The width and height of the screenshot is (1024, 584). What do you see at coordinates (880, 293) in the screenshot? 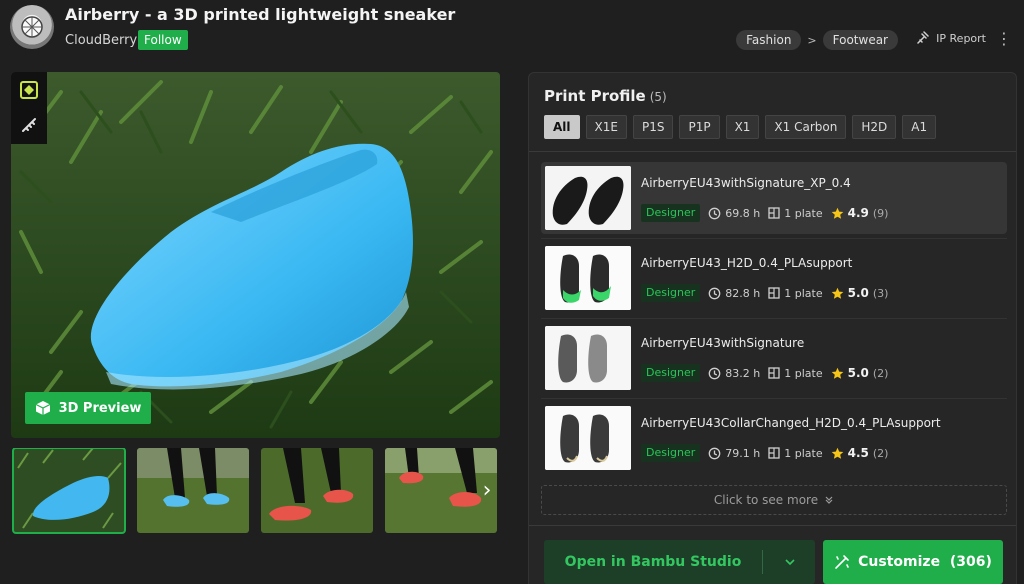
I see `rating-count: (3)` at bounding box center [880, 293].